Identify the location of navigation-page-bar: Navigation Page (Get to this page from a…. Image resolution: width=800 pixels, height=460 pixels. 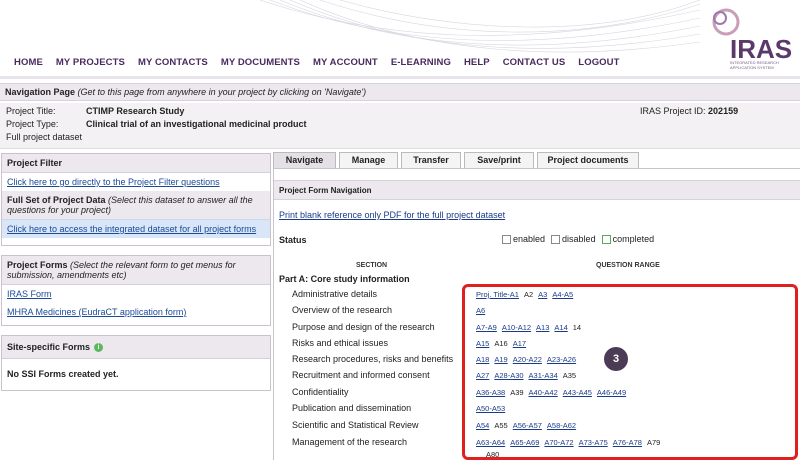
(400, 92).